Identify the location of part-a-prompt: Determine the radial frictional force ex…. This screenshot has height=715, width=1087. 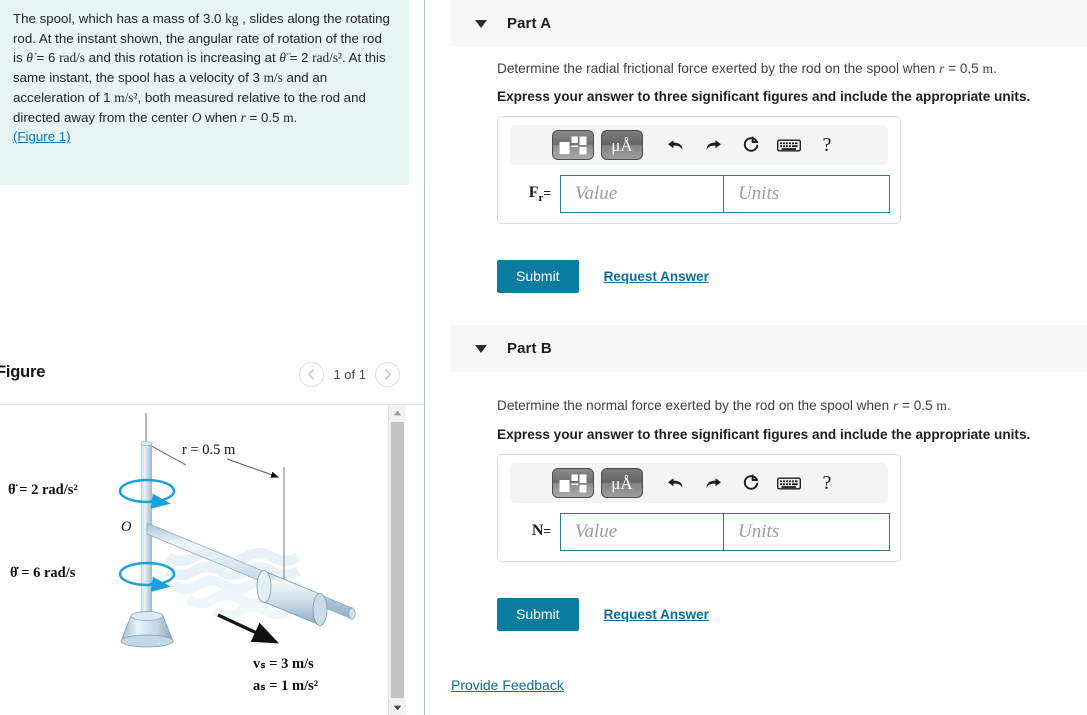
(747, 68).